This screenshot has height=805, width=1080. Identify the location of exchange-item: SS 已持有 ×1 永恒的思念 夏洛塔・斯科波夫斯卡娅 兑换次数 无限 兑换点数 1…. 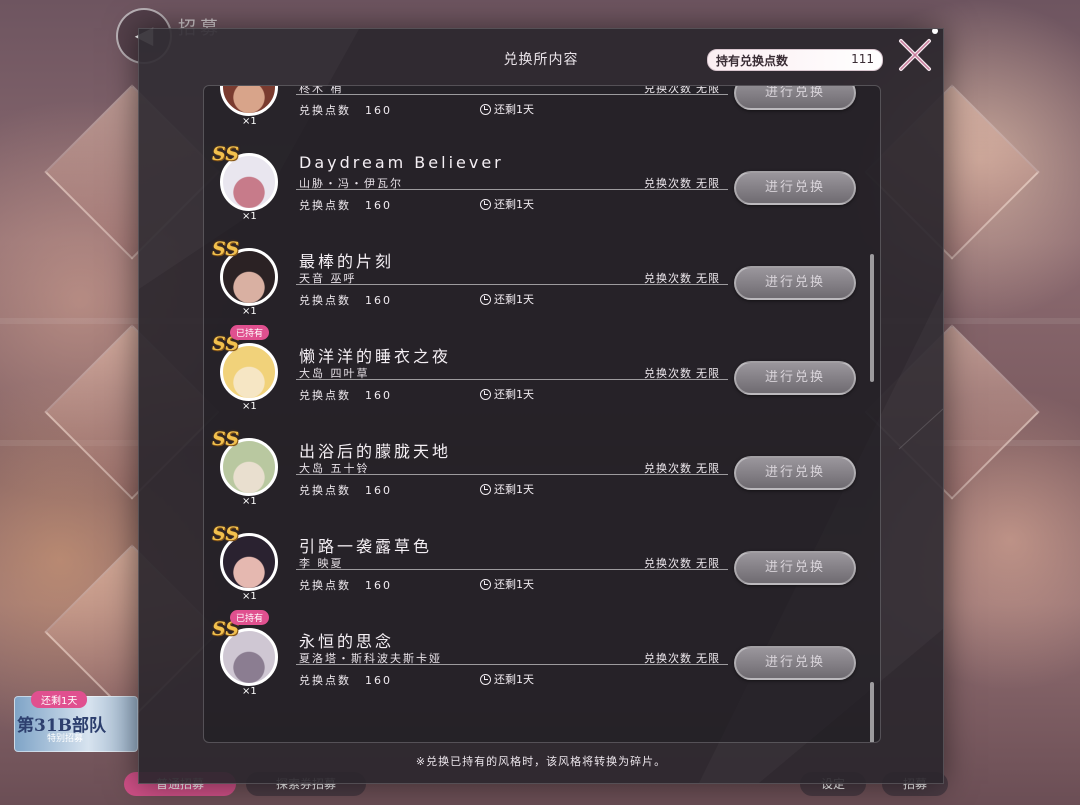
(542, 661).